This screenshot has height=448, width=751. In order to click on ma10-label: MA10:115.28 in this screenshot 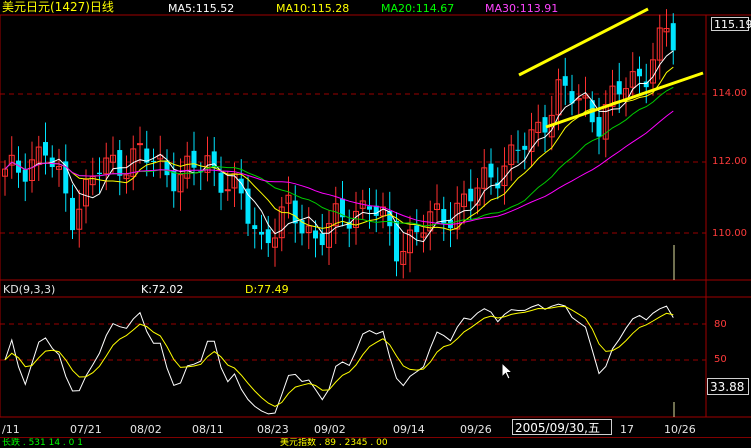, I will do `click(313, 8)`.